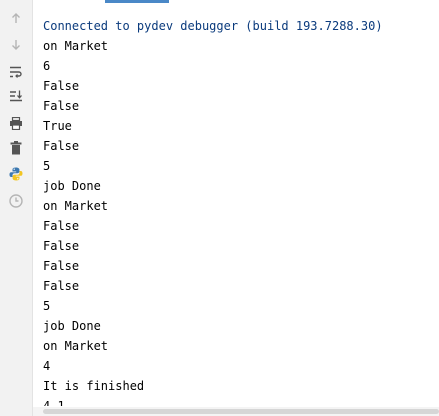 This screenshot has height=416, width=439. I want to click on console-line: 6, so click(47, 66).